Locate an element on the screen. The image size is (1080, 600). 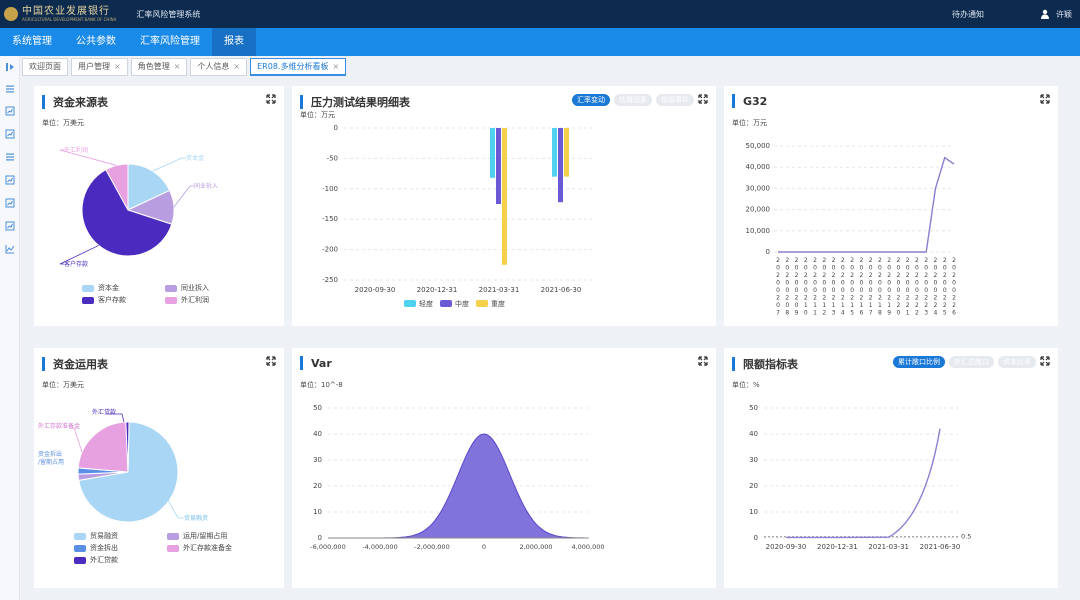
tick-label: -6,000,000 is located at coordinates (327, 547).